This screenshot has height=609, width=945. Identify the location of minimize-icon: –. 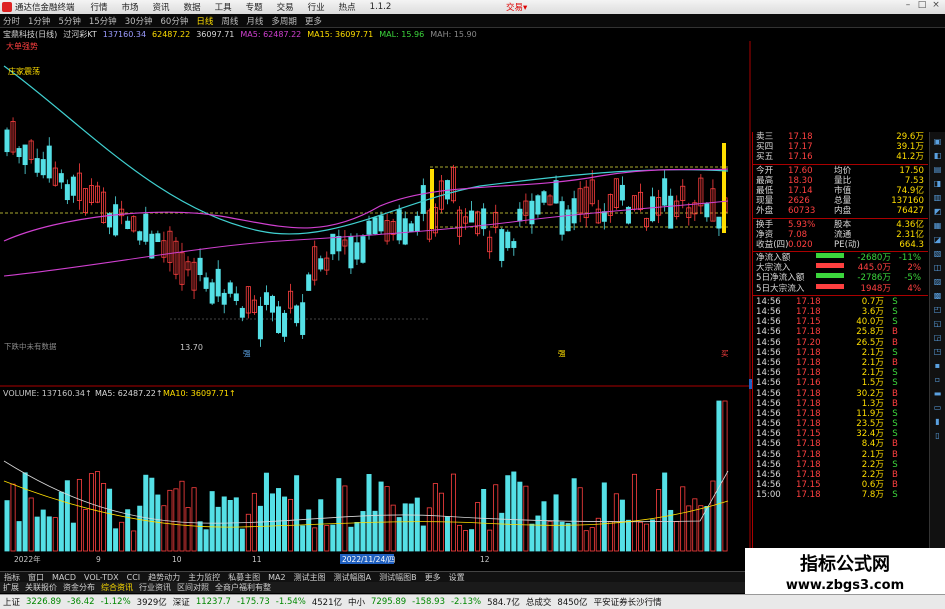
(908, 5).